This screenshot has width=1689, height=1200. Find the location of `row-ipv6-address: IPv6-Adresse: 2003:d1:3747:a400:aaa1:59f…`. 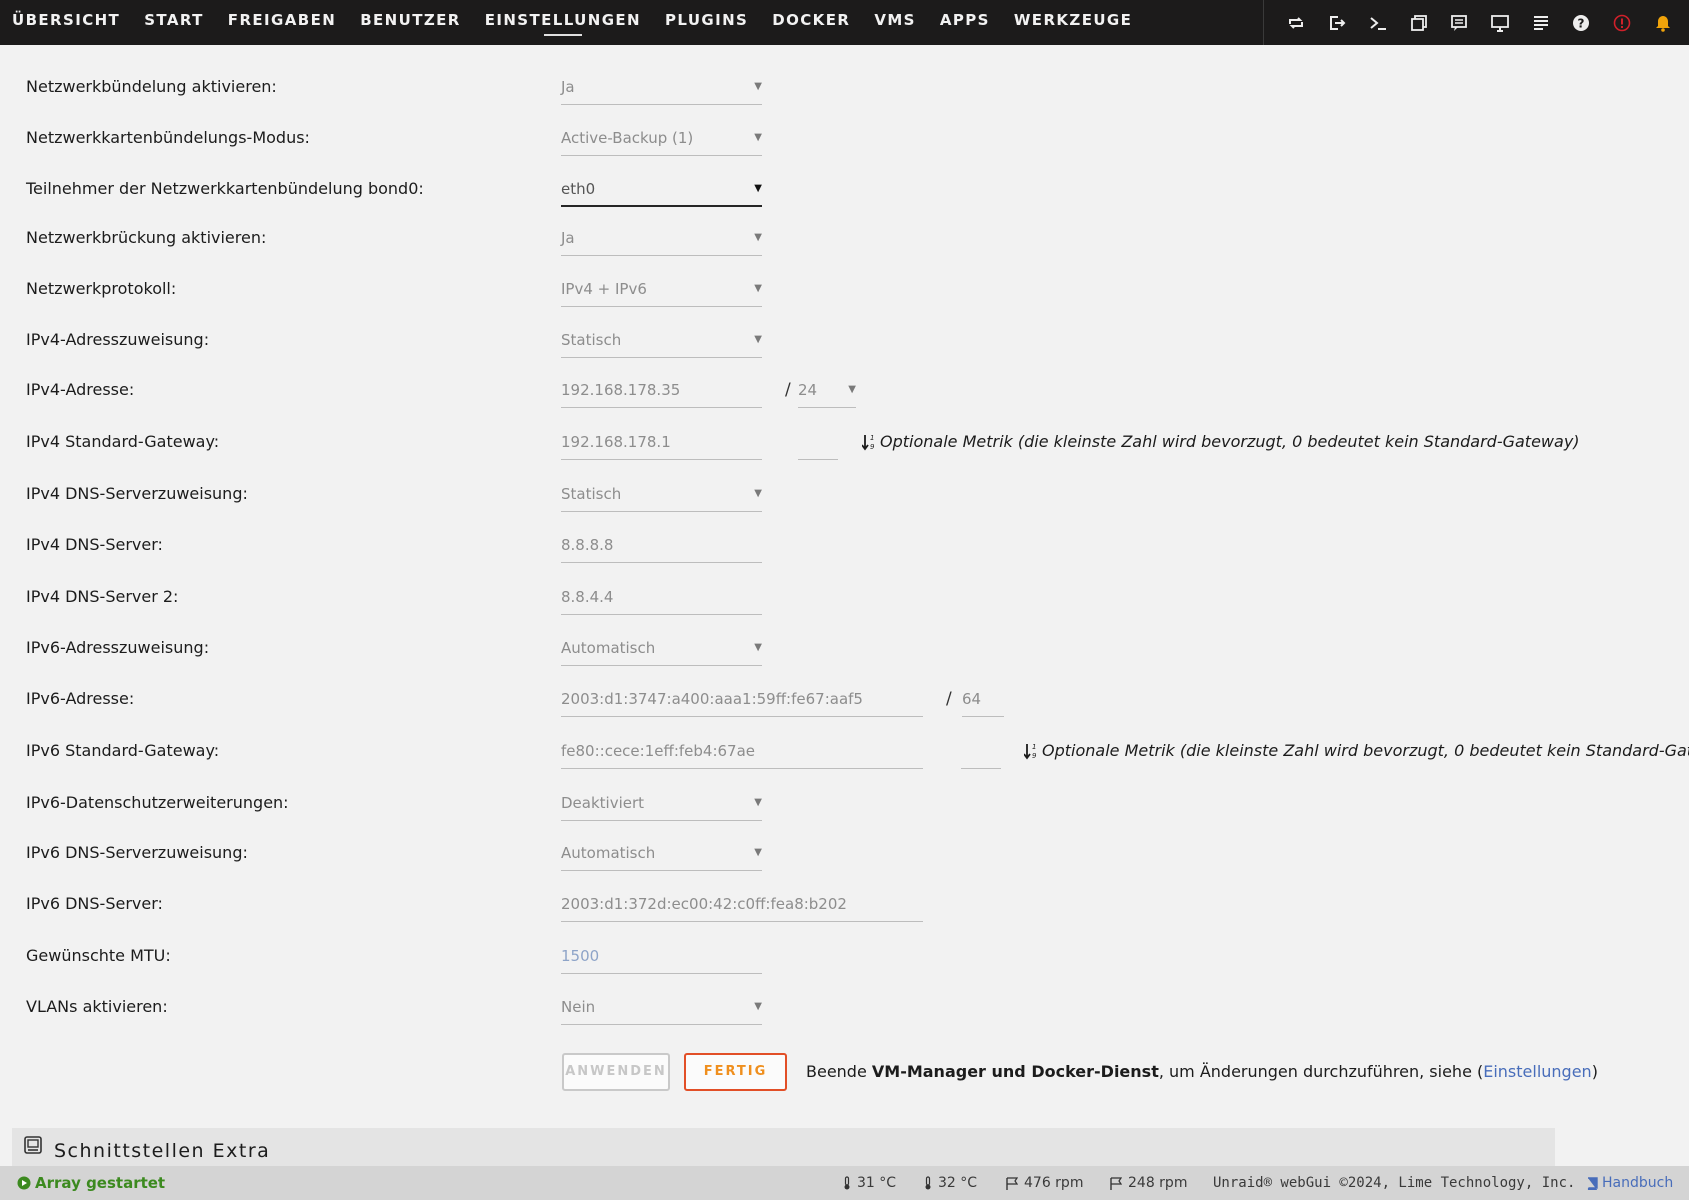

row-ipv6-address: IPv6-Adresse: 2003:d1:3747:a400:aaa1:59f… is located at coordinates (844, 699).